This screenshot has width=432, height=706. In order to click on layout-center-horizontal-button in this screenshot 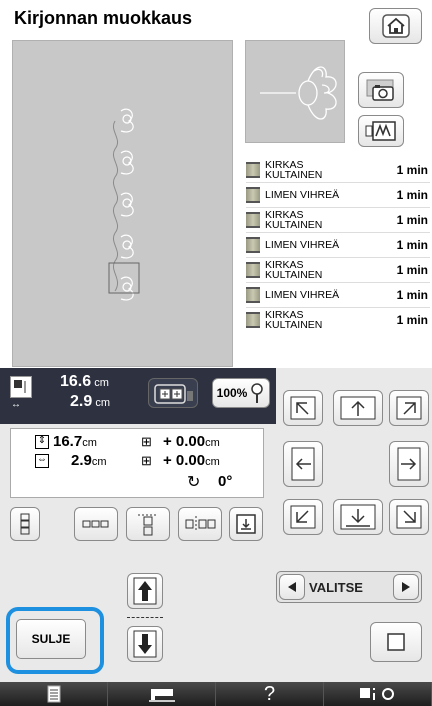, I will do `click(200, 524)`.